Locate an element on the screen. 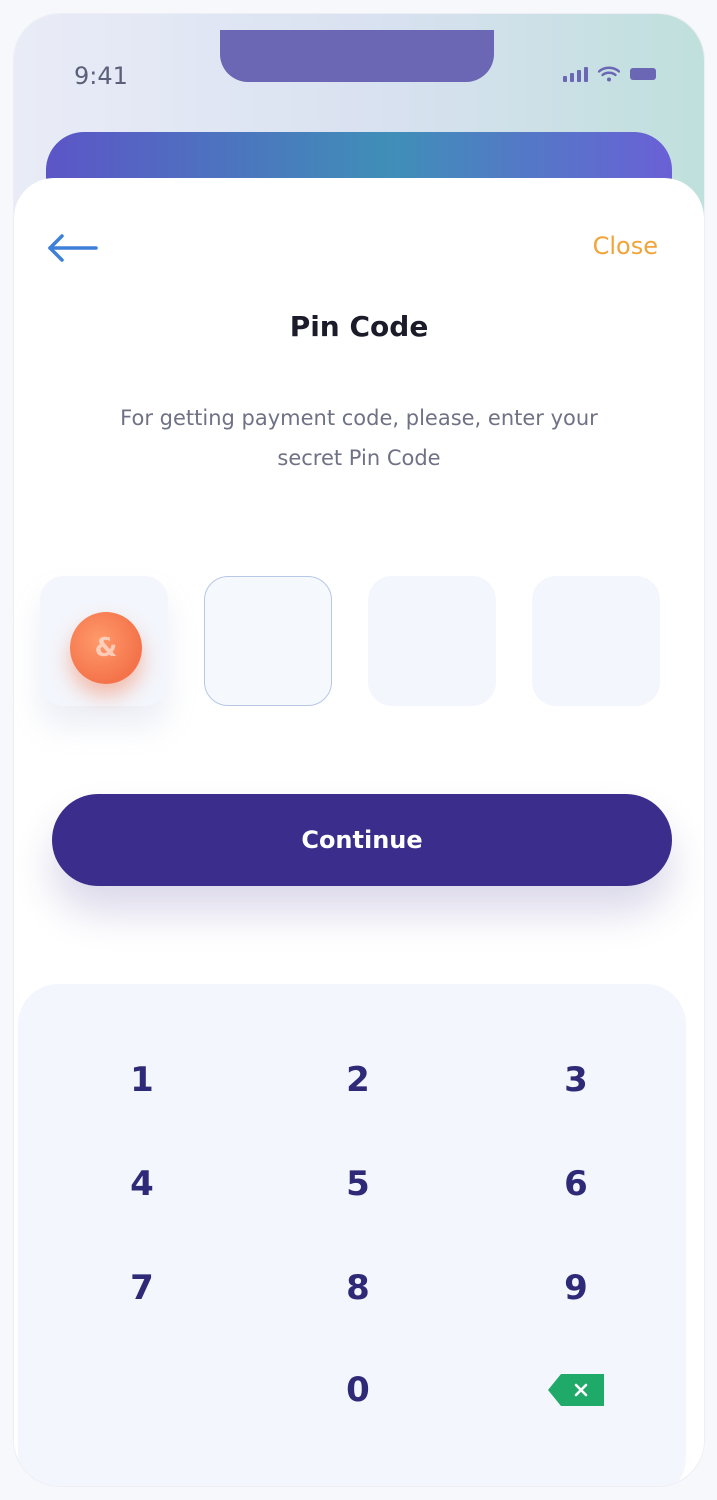  back-button is located at coordinates (72, 248).